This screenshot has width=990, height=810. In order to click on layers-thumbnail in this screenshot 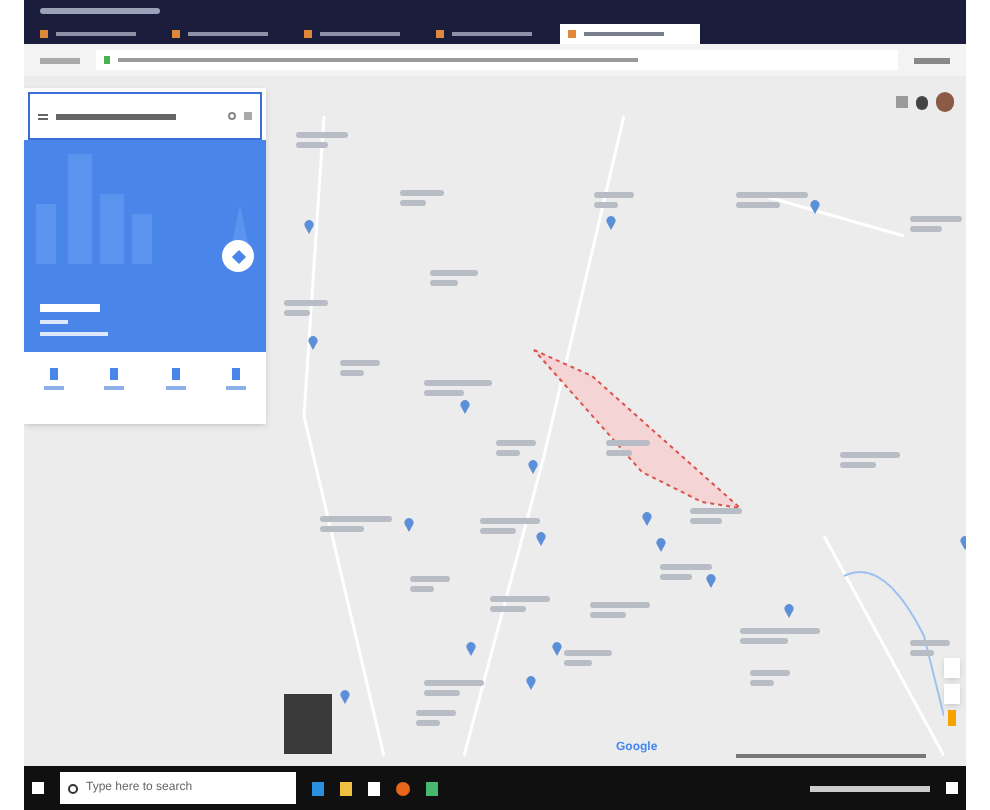, I will do `click(308, 724)`.